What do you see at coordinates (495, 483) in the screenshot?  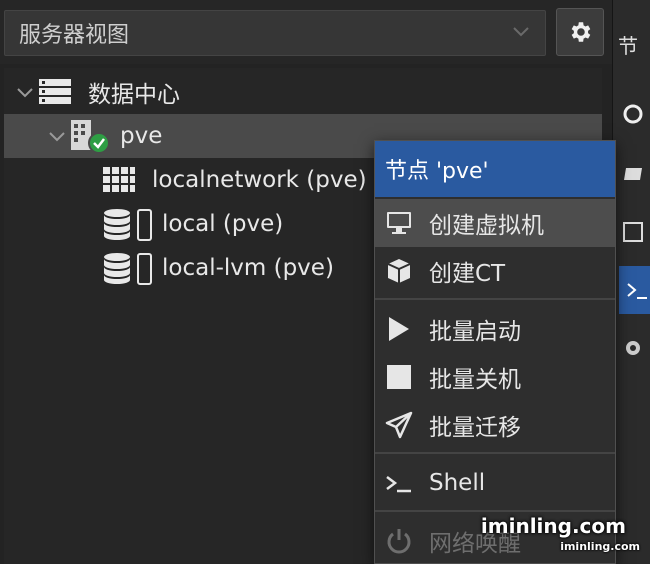 I see `menu-item-shell: Shell` at bounding box center [495, 483].